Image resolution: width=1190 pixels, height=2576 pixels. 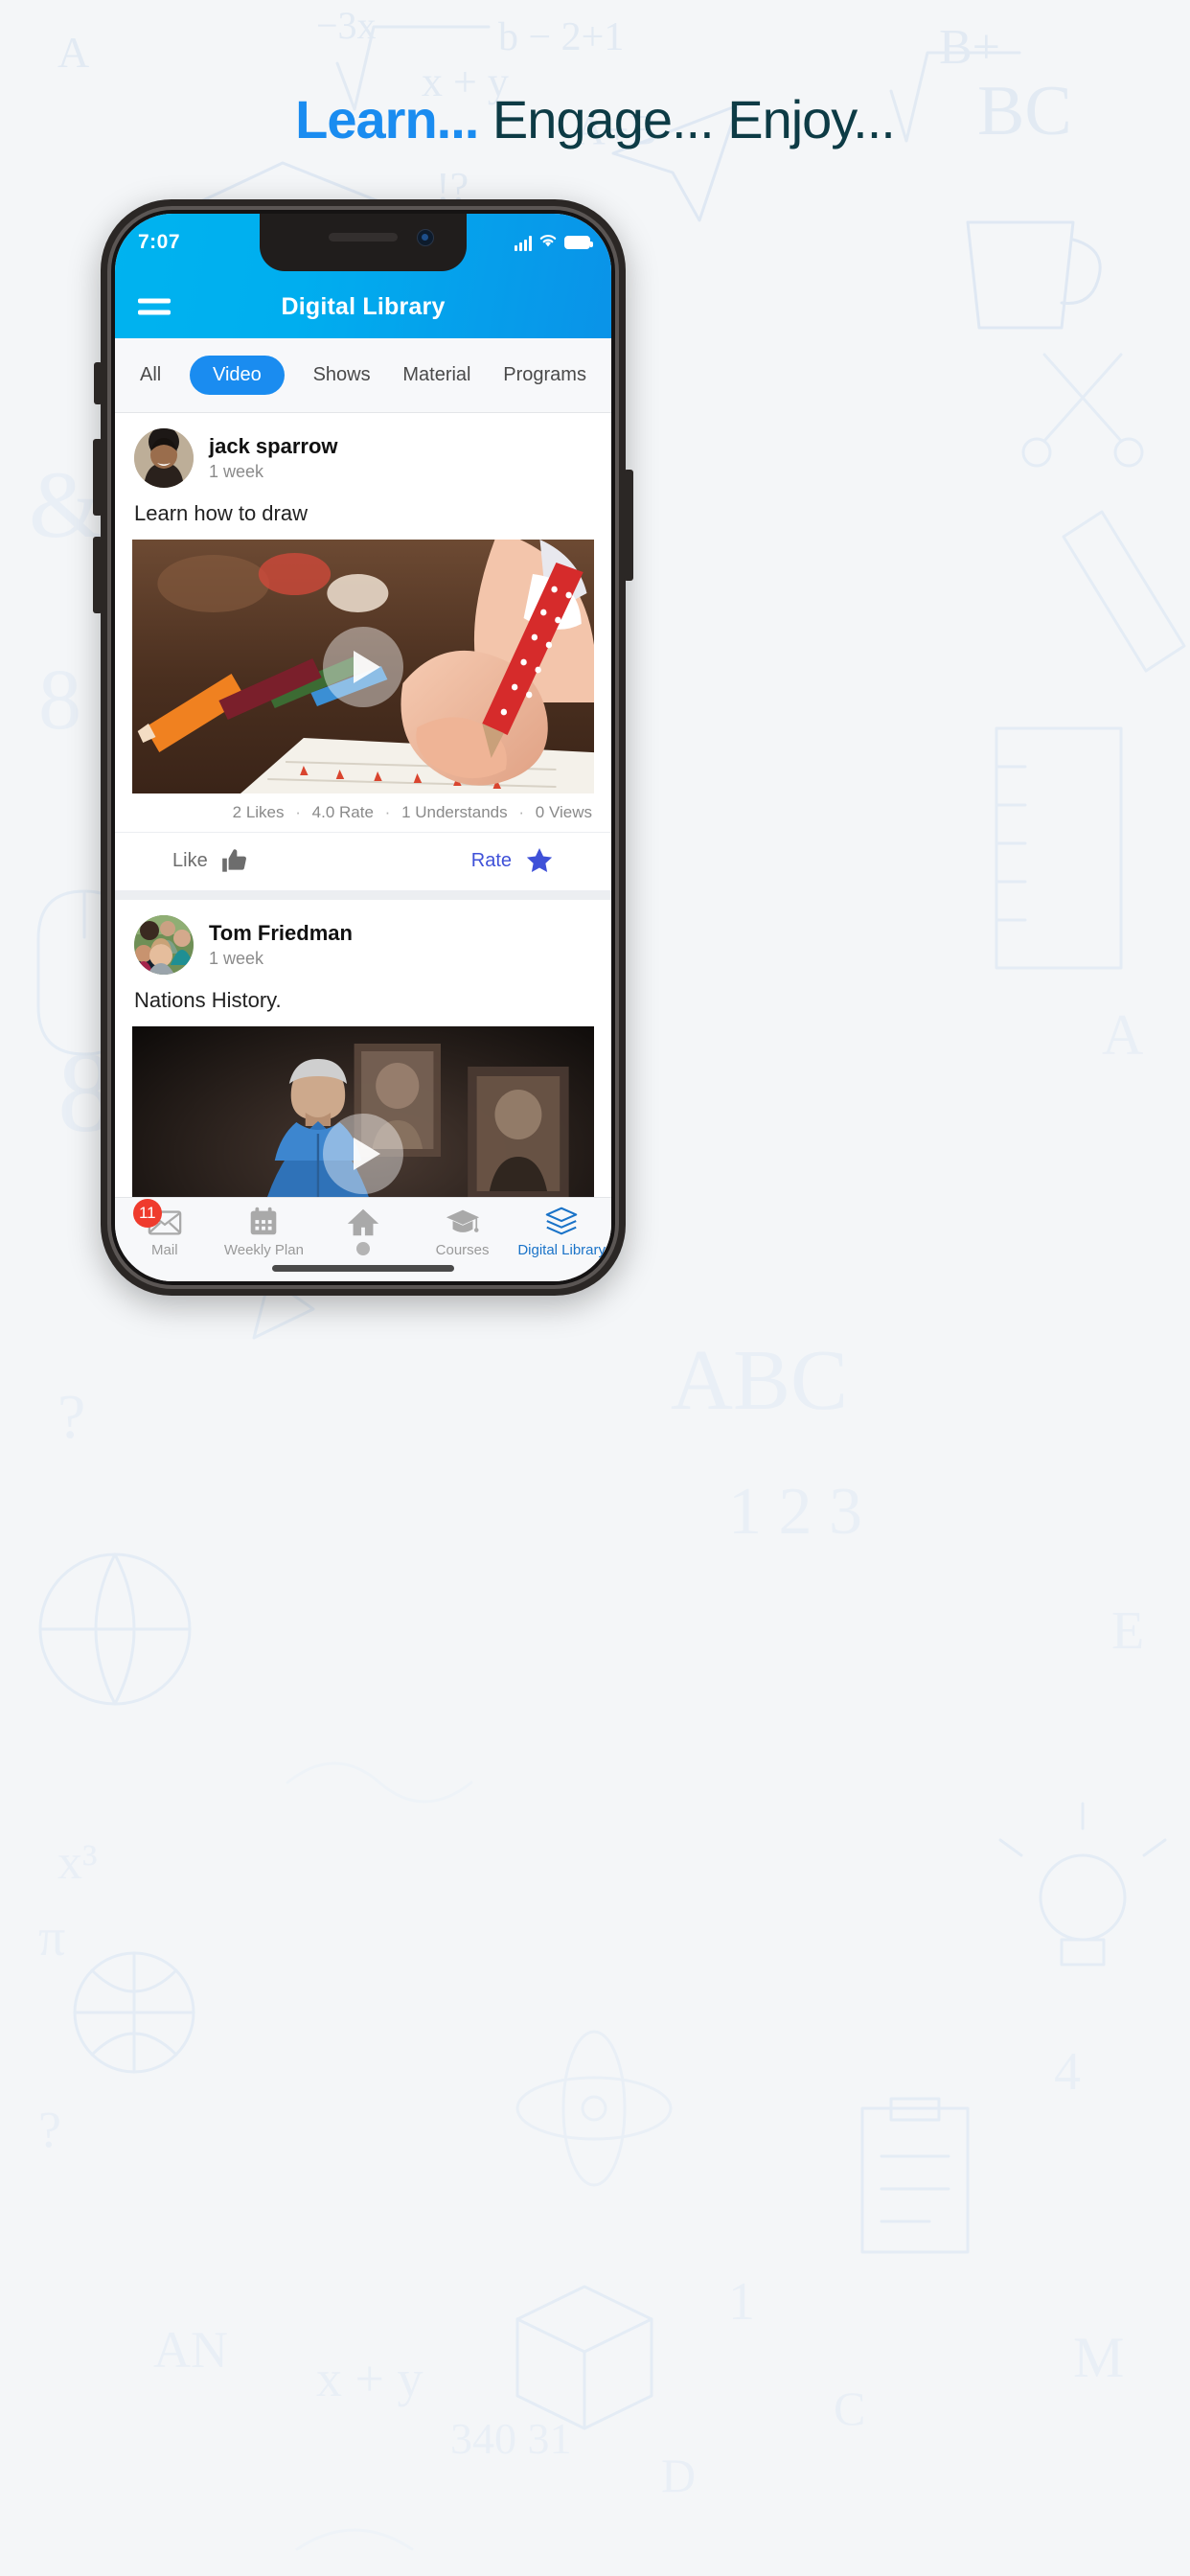 I want to click on tab-video: Video, so click(x=238, y=375).